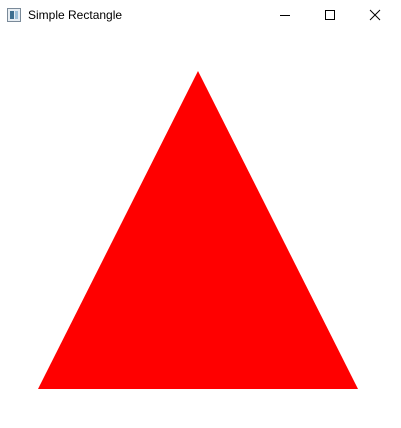 This screenshot has width=401, height=428. I want to click on maximize-button, so click(329, 15).